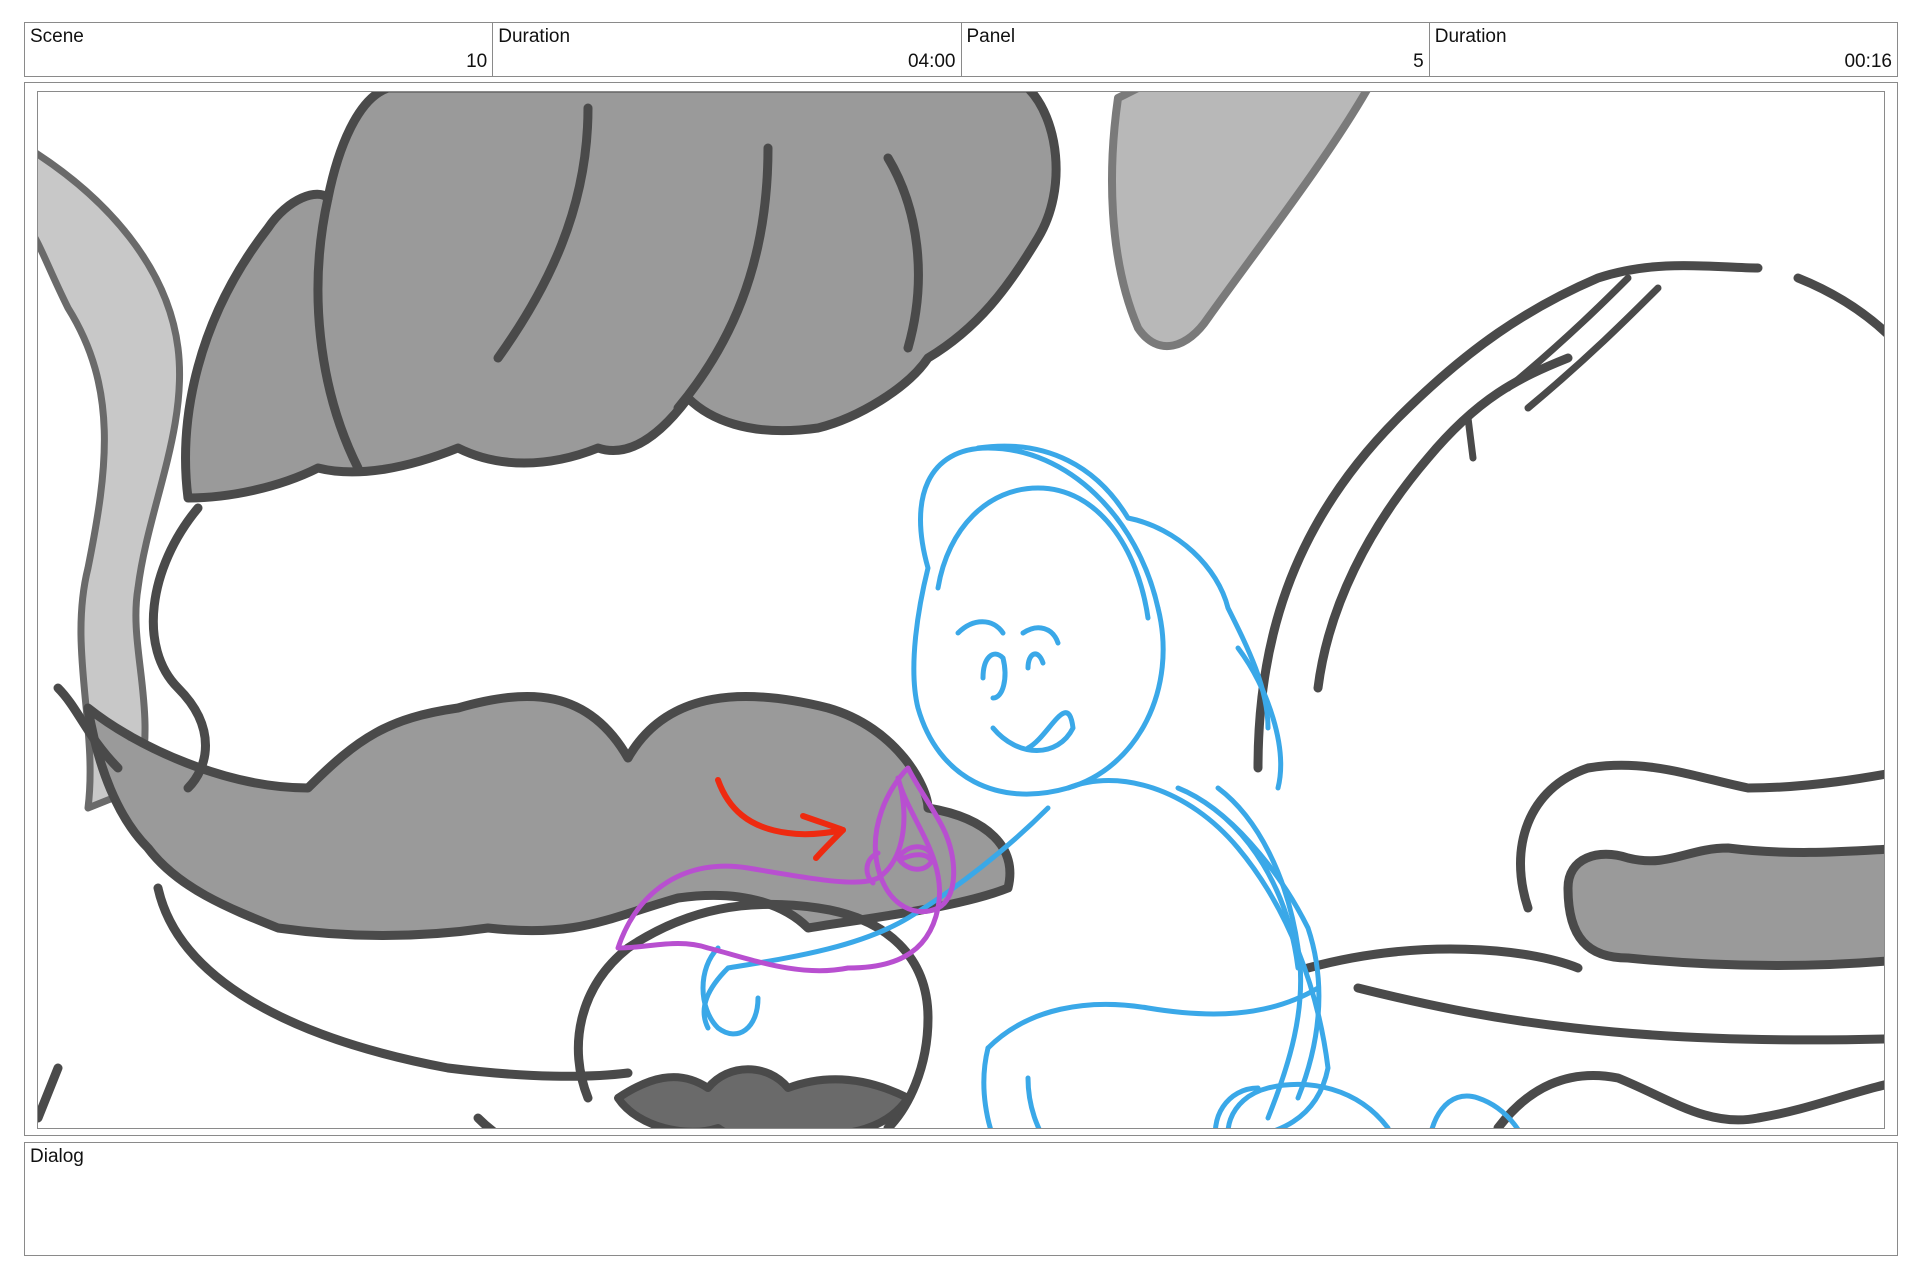 Image resolution: width=1920 pixels, height=1280 pixels. I want to click on character-body, so click(1198, 953).